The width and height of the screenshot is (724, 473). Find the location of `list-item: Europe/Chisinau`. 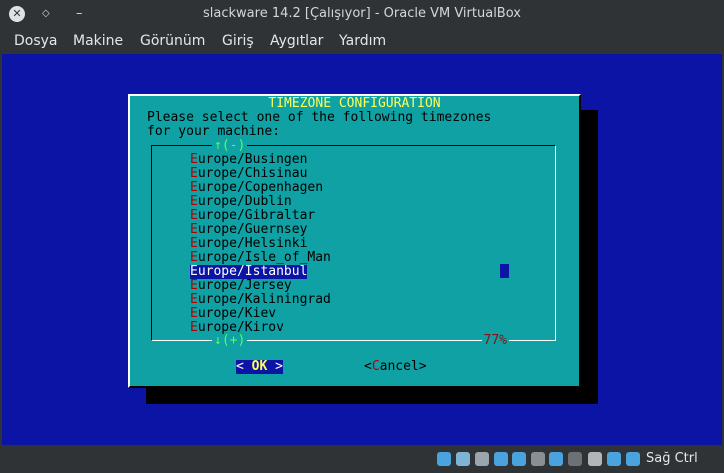

list-item: Europe/Chisinau is located at coordinates (260, 174).